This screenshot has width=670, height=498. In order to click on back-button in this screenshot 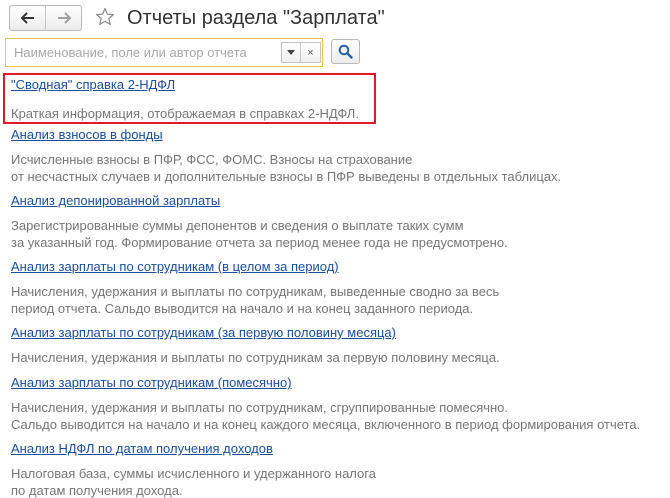, I will do `click(27, 18)`.